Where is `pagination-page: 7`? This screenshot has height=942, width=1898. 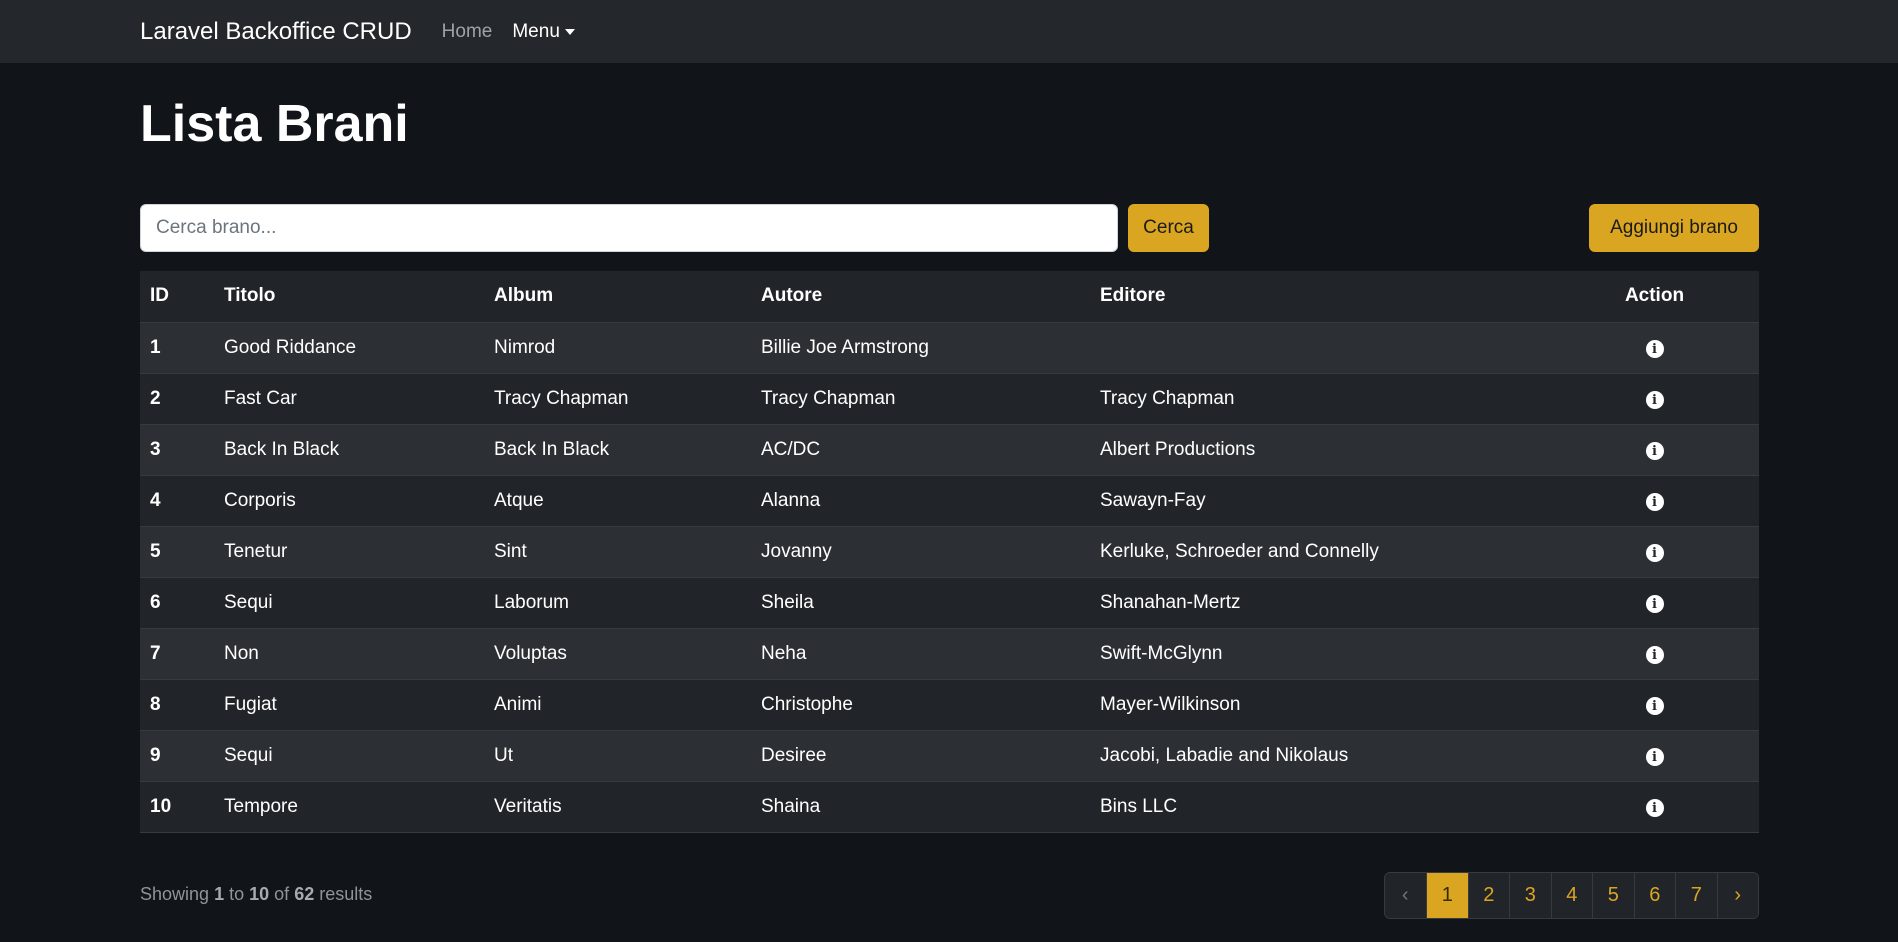
pagination-page: 7 is located at coordinates (1696, 895).